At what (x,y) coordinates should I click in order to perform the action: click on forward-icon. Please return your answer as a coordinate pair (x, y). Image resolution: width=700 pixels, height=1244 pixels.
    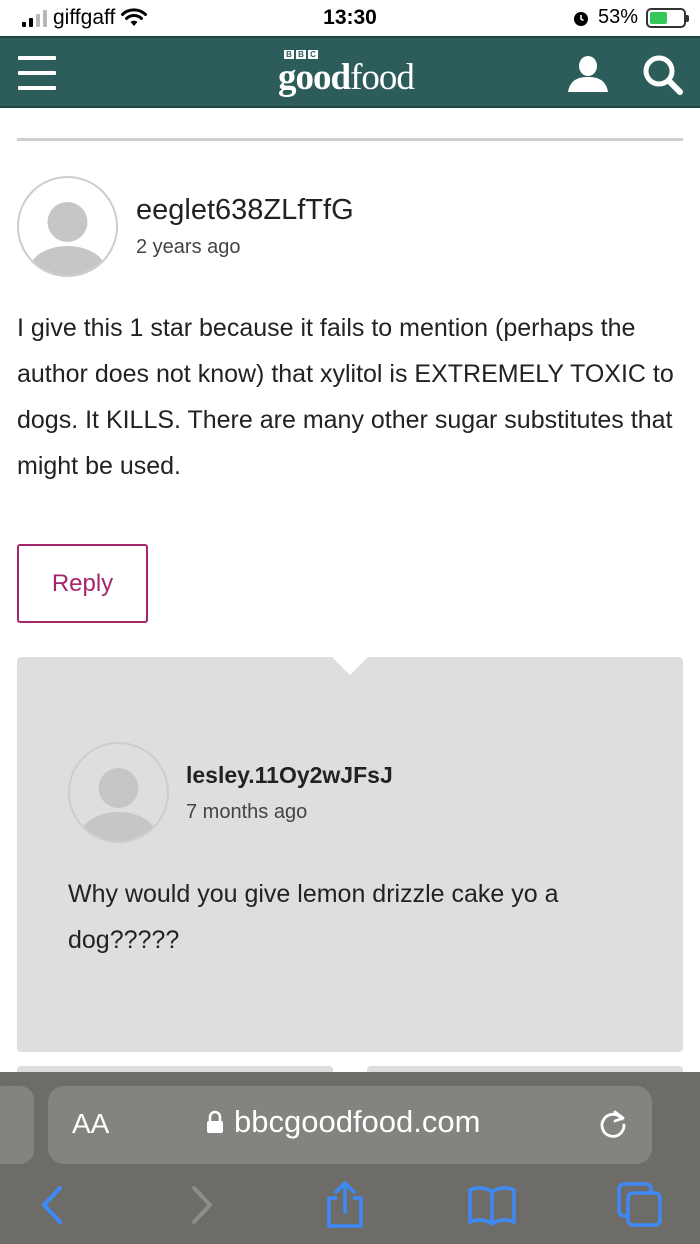
    Looking at the image, I should click on (200, 1205).